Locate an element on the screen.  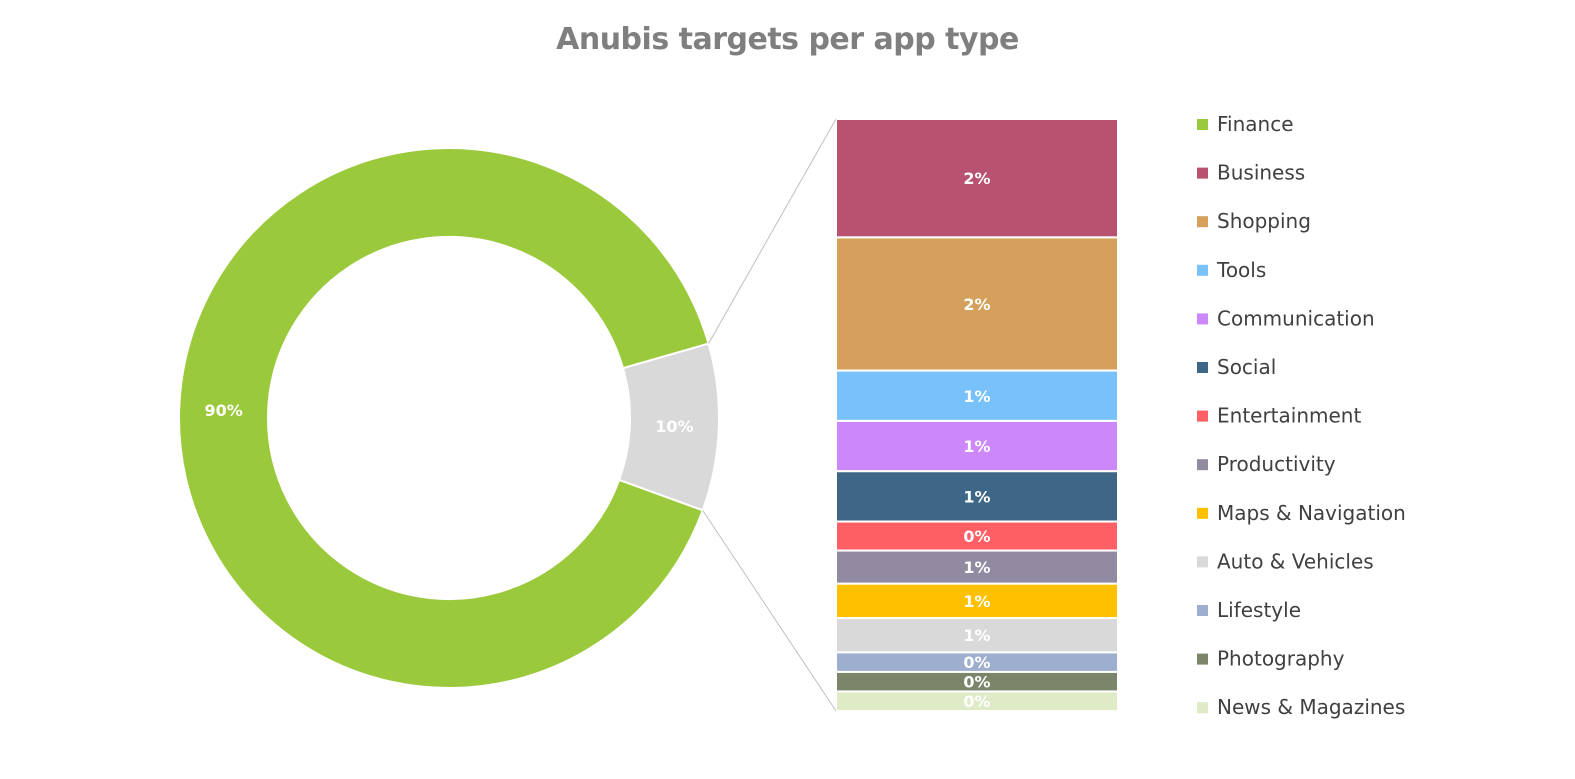
legend-label: Shopping is located at coordinates (1264, 221).